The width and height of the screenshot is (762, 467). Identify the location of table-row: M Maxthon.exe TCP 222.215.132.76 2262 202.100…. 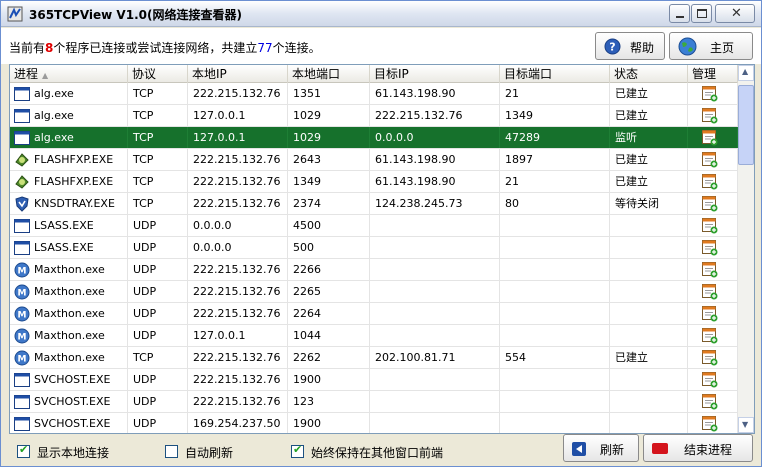
(374, 358).